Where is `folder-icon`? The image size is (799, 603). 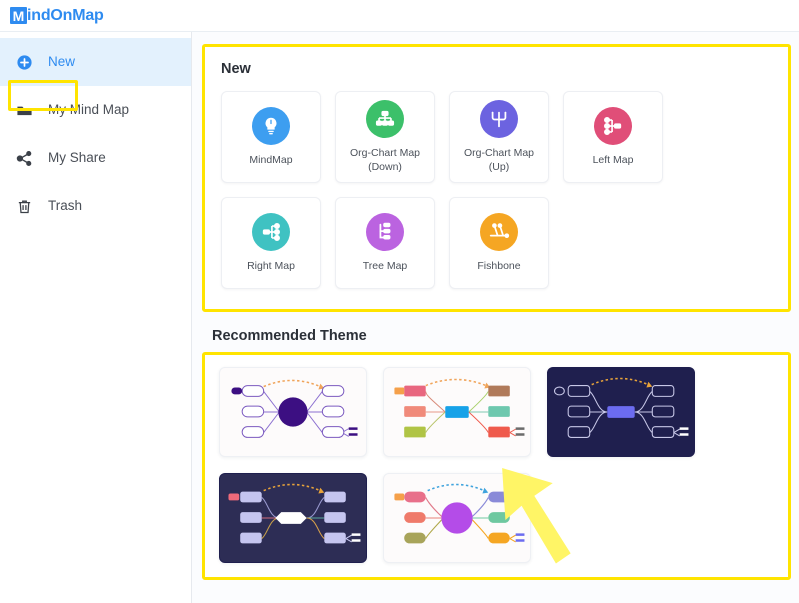 folder-icon is located at coordinates (24, 110).